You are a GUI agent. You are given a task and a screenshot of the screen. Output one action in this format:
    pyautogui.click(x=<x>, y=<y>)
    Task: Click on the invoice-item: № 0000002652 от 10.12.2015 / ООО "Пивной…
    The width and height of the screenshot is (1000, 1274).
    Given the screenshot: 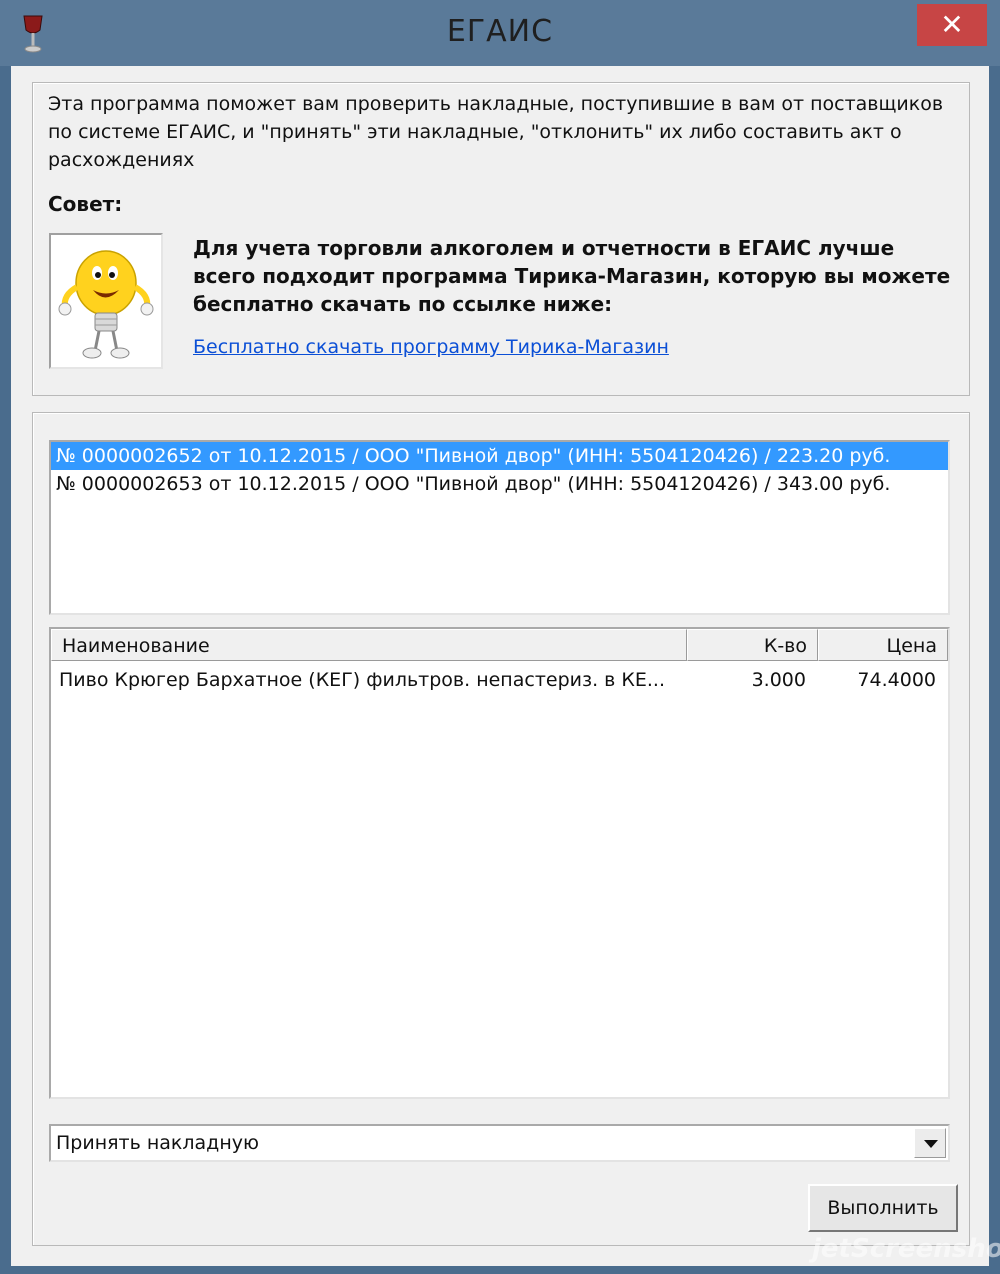 What is the action you would take?
    pyautogui.click(x=499, y=456)
    